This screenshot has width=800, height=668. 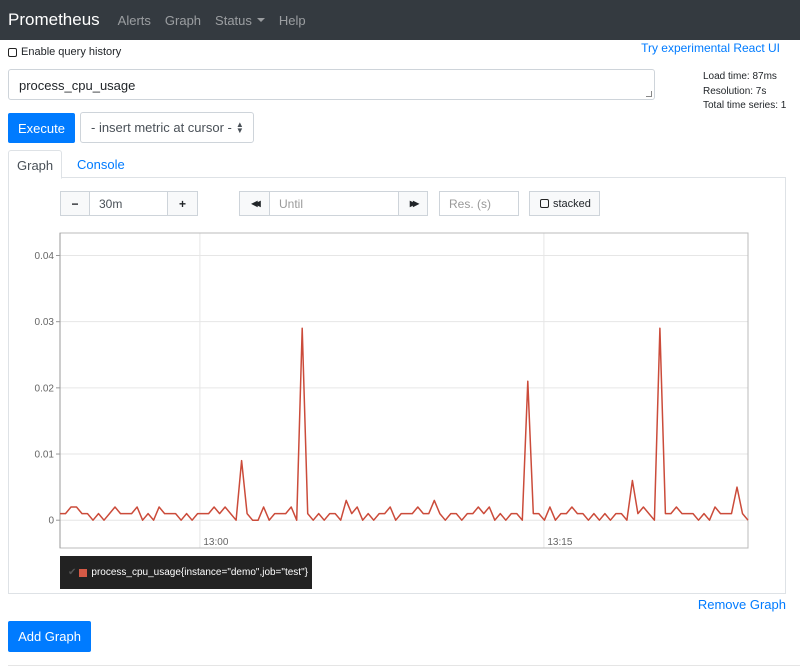 I want to click on react-ui-link: Try experimental React UI, so click(x=710, y=48).